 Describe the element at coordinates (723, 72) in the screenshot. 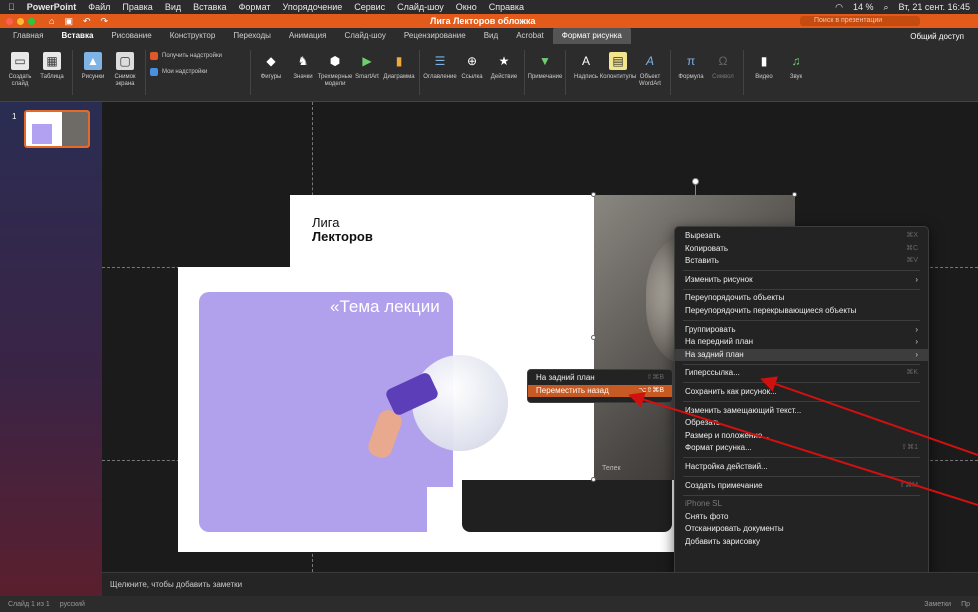

I see `symbol-button: Ω Символ` at that location.